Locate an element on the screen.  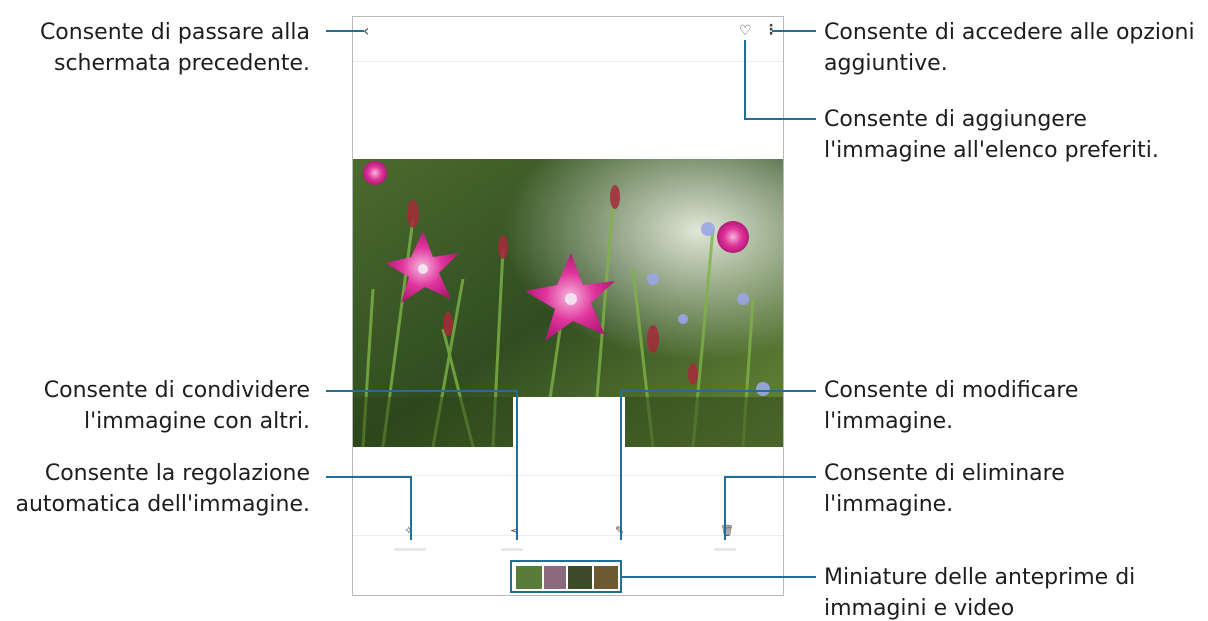
heart-icon: ♡ is located at coordinates (745, 31).